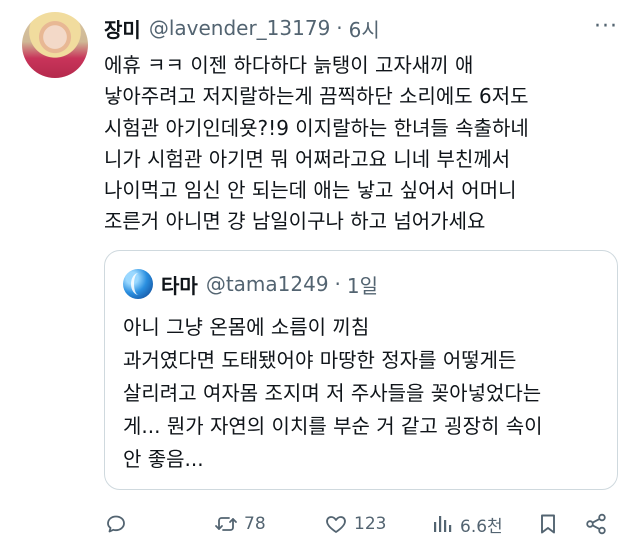 The width and height of the screenshot is (640, 559). I want to click on views-count: 6.6천, so click(481, 526).